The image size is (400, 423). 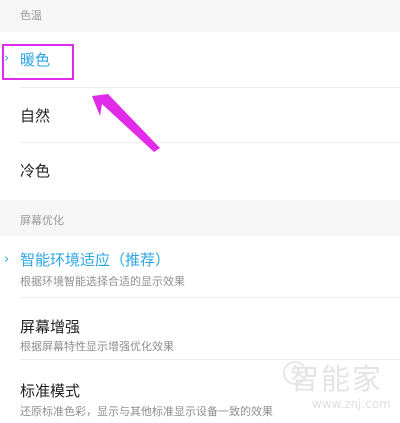 I want to click on watermark: 智能家 www.znj.com, so click(x=339, y=386).